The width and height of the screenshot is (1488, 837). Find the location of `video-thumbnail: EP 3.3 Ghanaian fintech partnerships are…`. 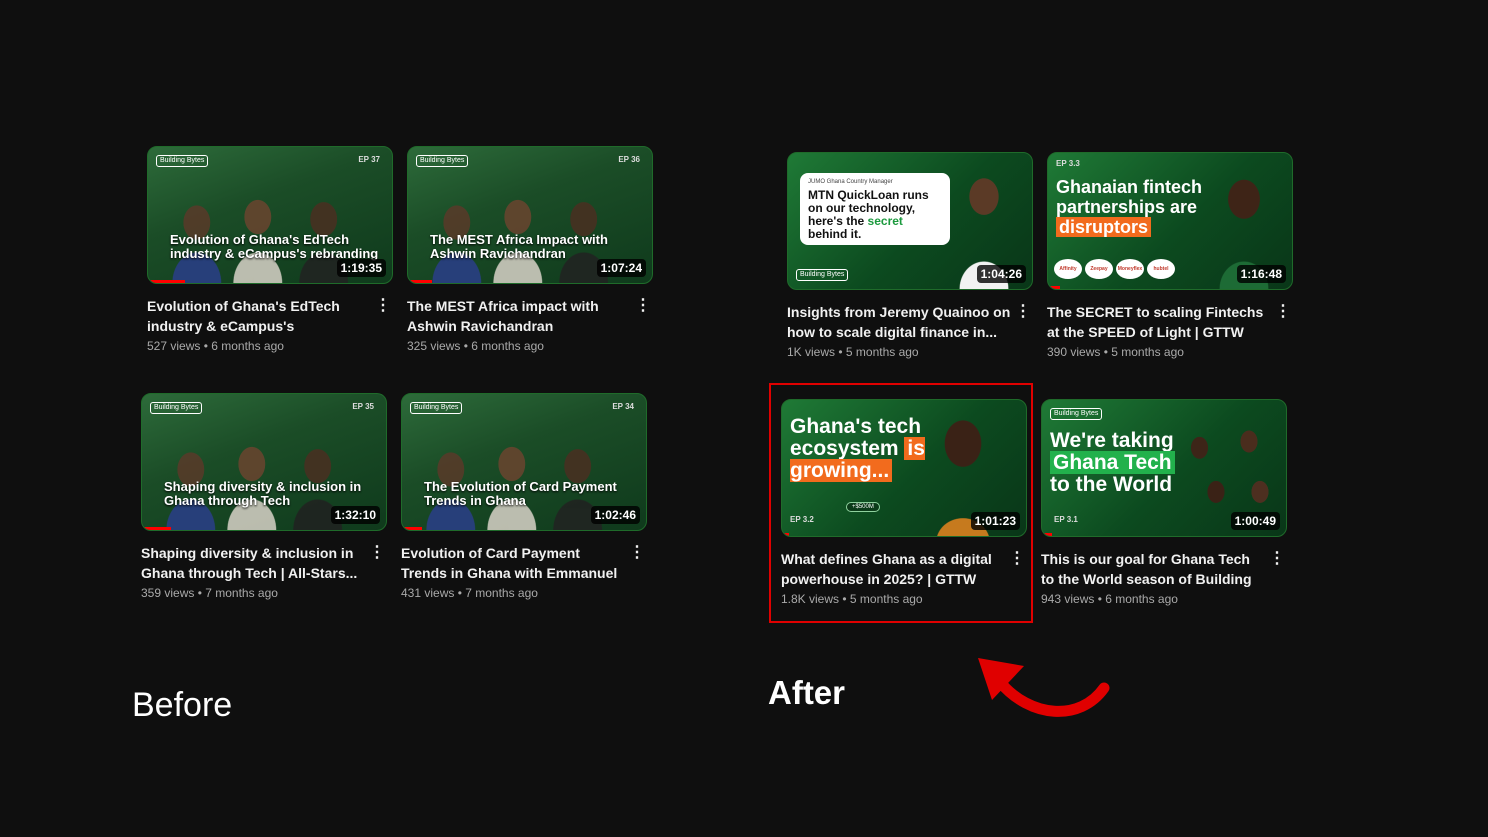

video-thumbnail: EP 3.3 Ghanaian fintech partnerships are… is located at coordinates (1170, 221).